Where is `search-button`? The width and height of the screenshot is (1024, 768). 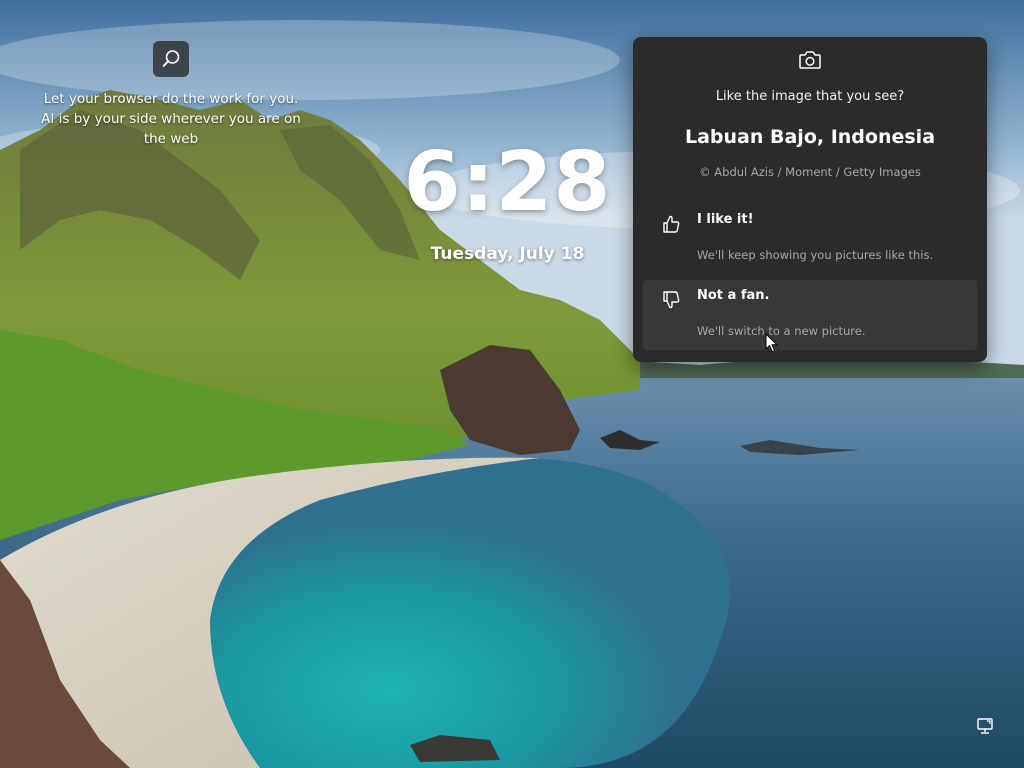
search-button is located at coordinates (171, 59).